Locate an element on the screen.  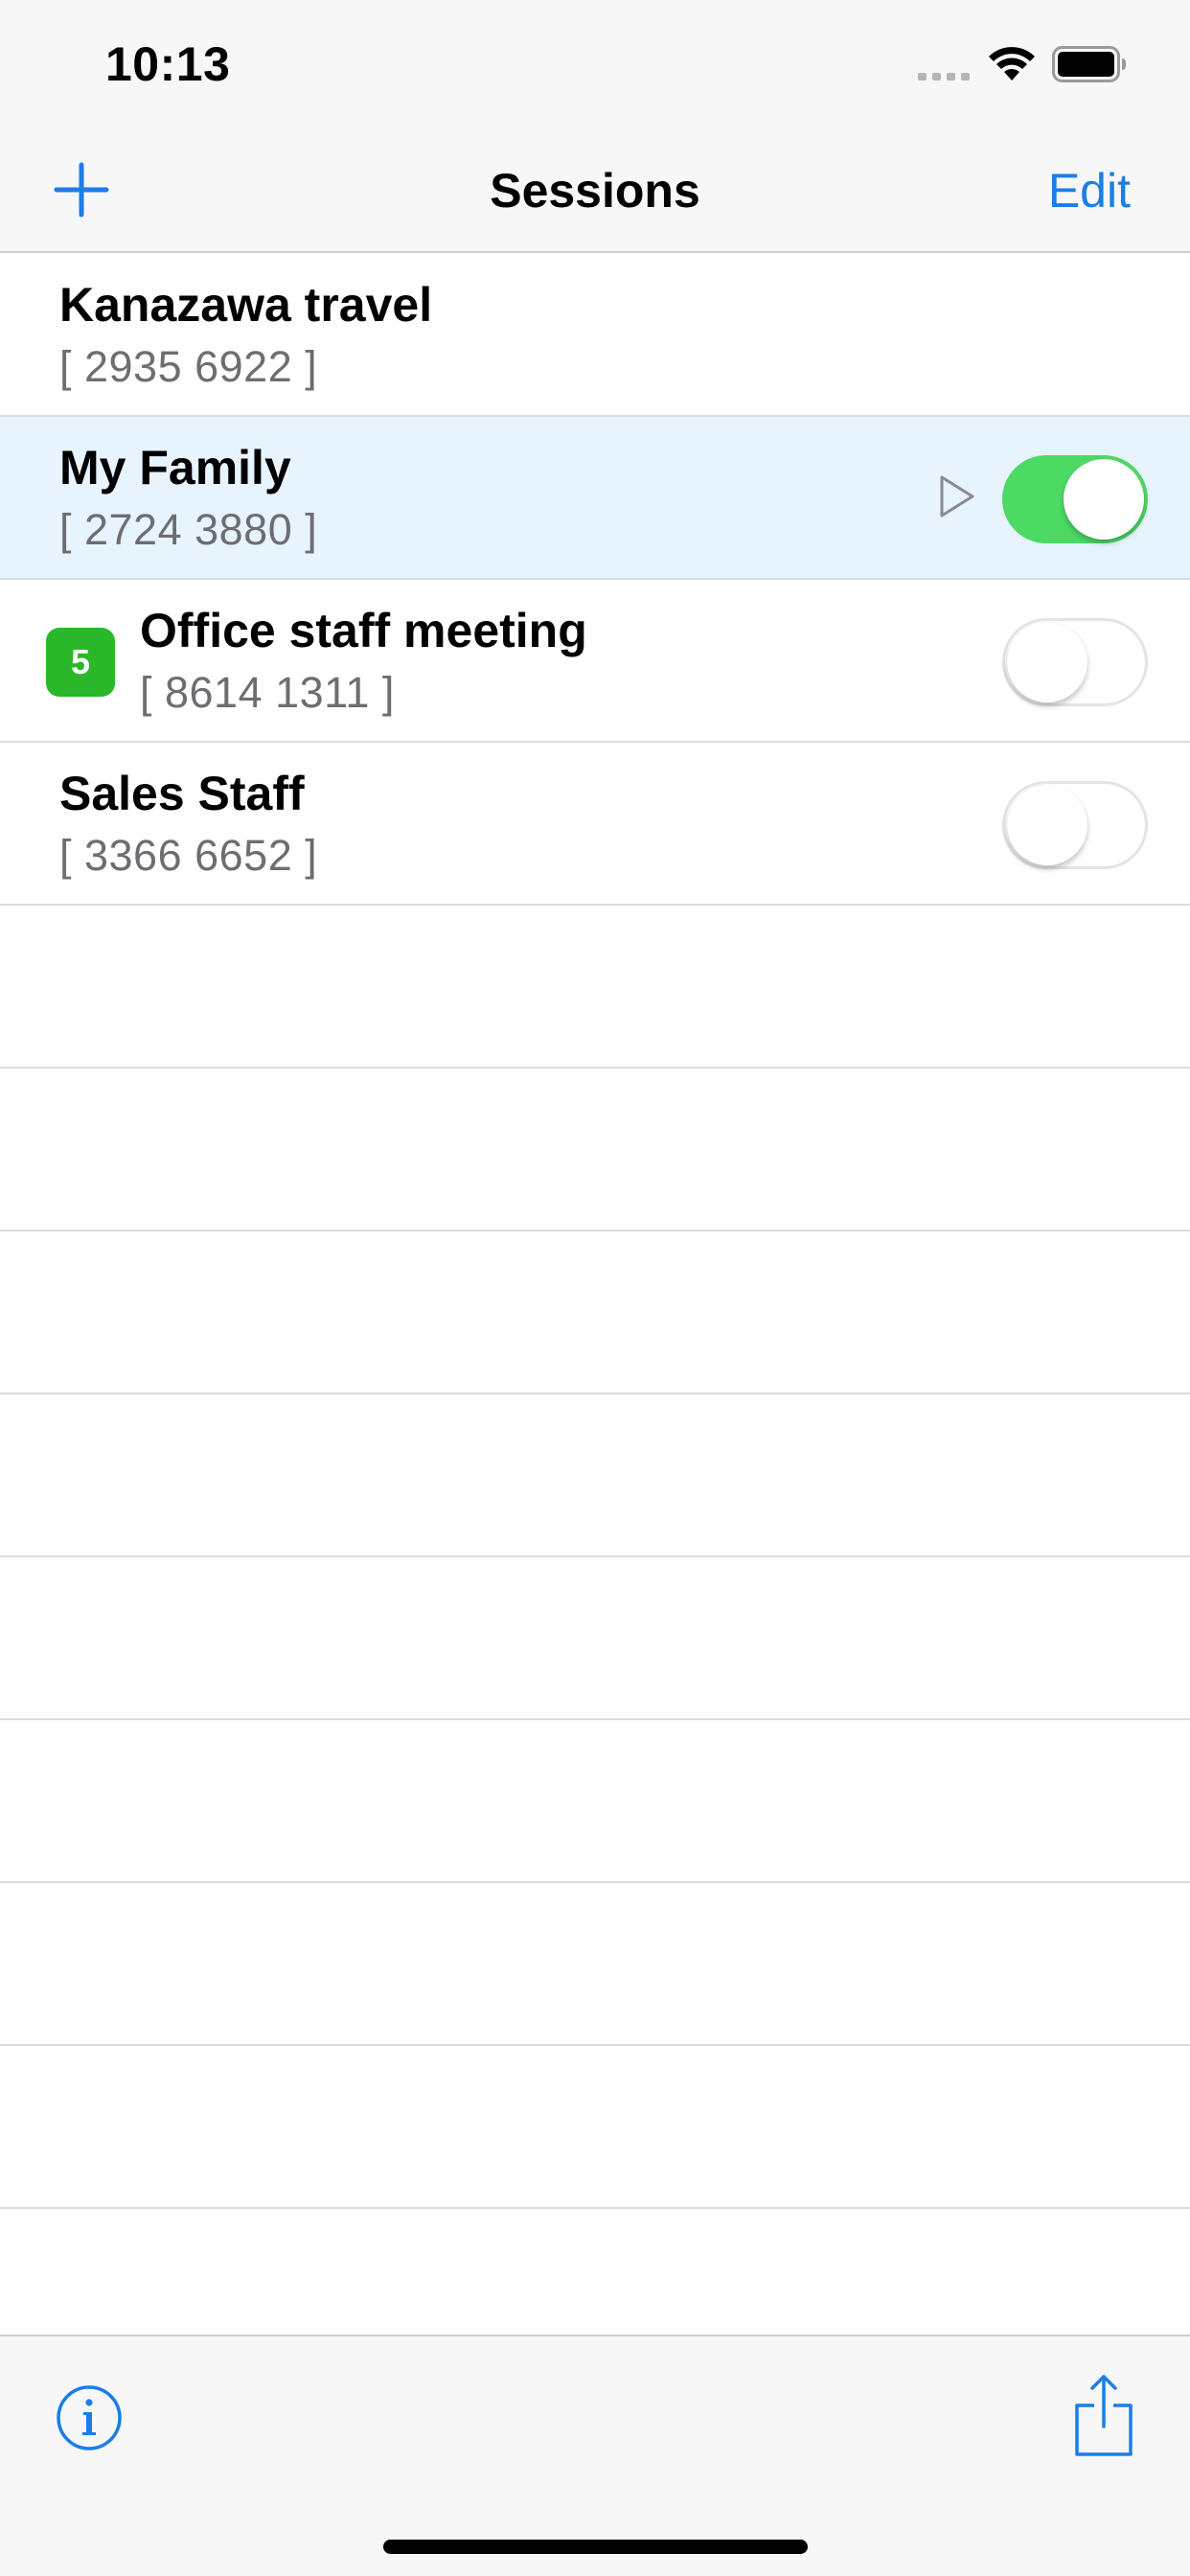
battery-icon is located at coordinates (1089, 64).